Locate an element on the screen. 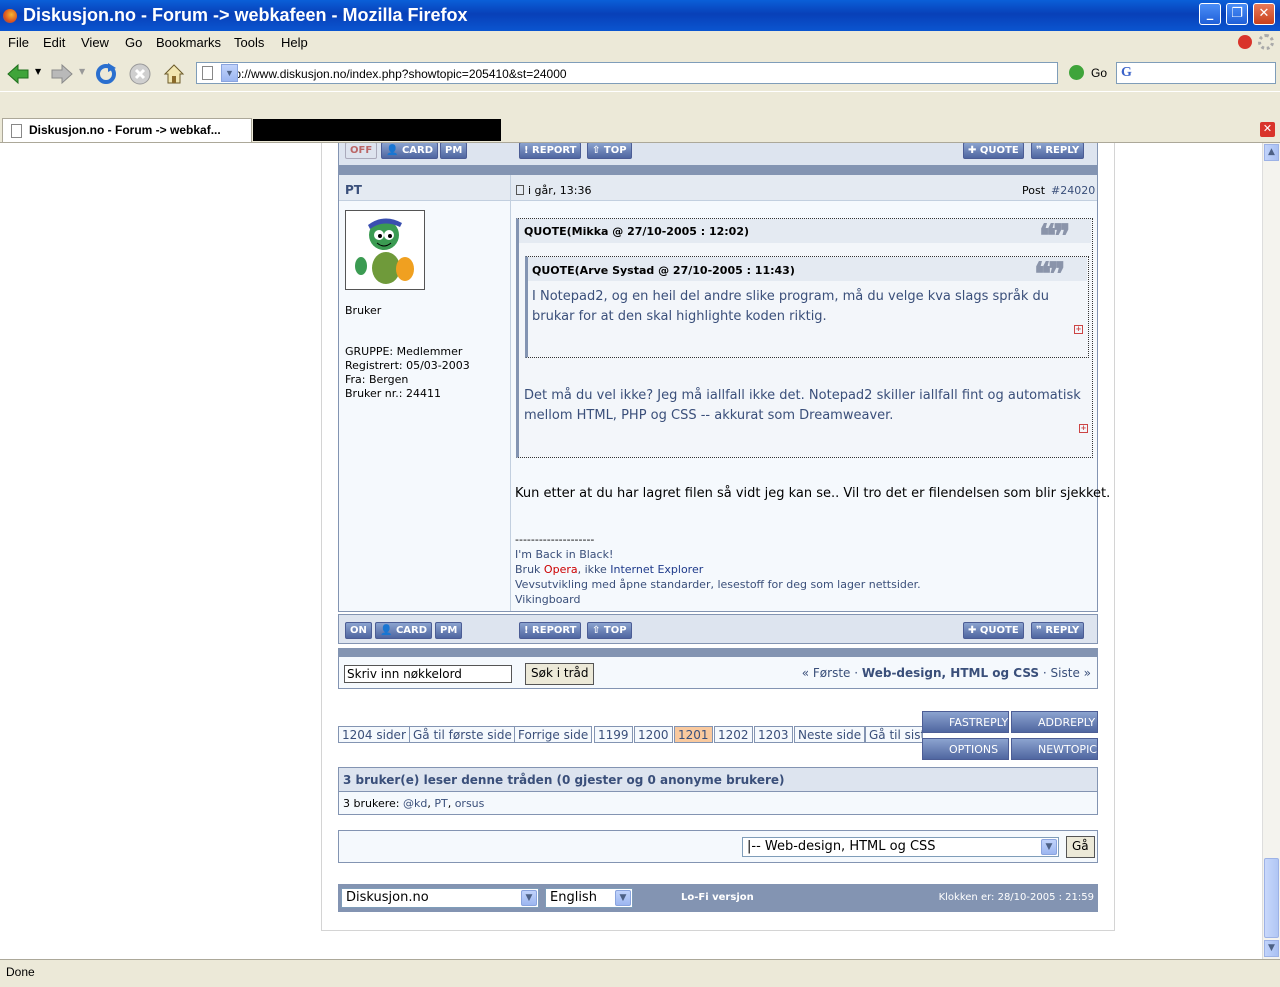  url-dropdown-icon: ▼ is located at coordinates (229, 73).